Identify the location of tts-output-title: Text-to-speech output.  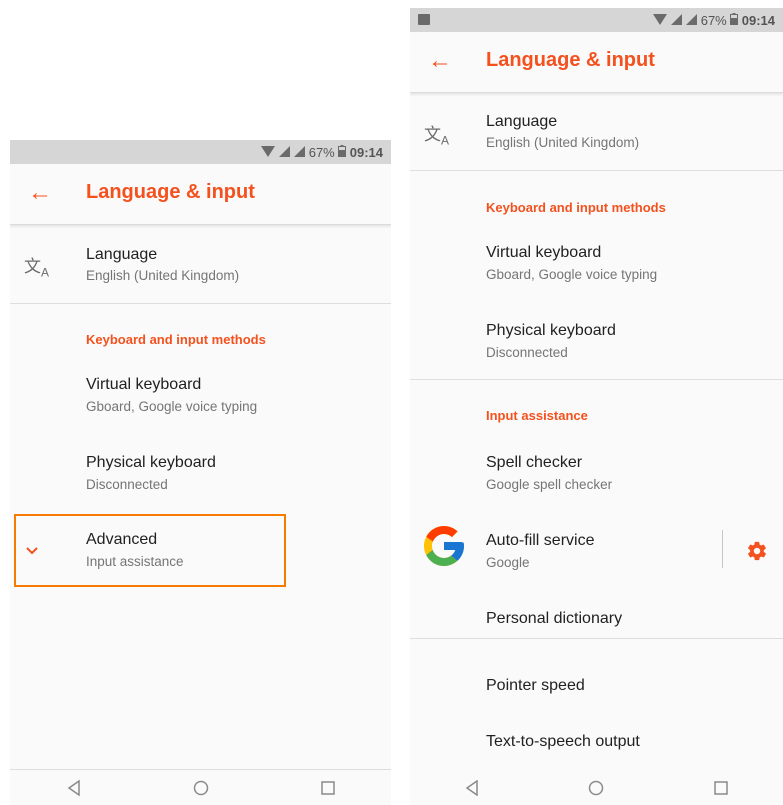
(563, 741).